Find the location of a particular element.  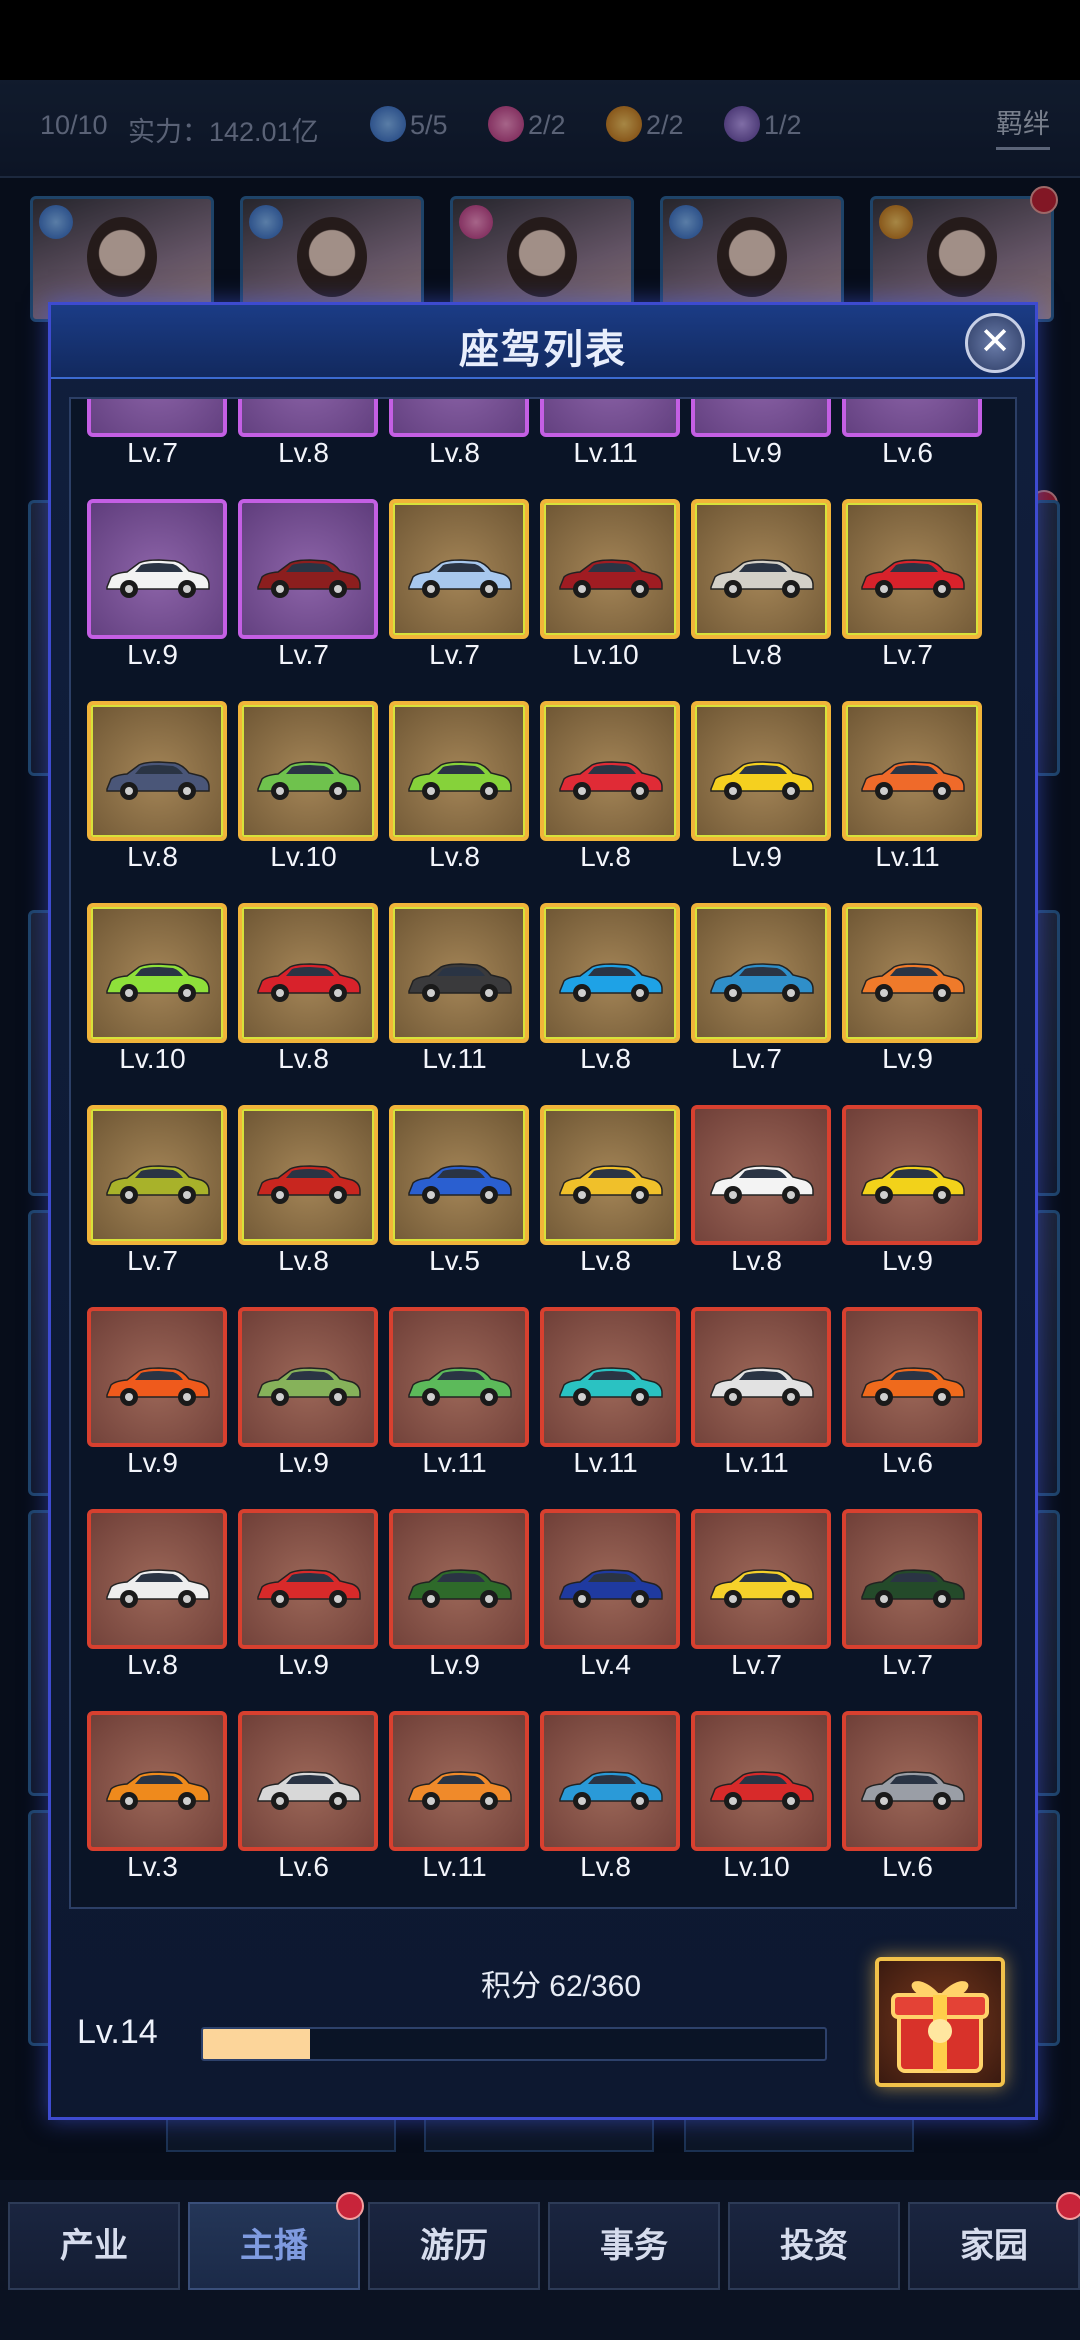

tab-label: 投资 is located at coordinates (814, 2246).